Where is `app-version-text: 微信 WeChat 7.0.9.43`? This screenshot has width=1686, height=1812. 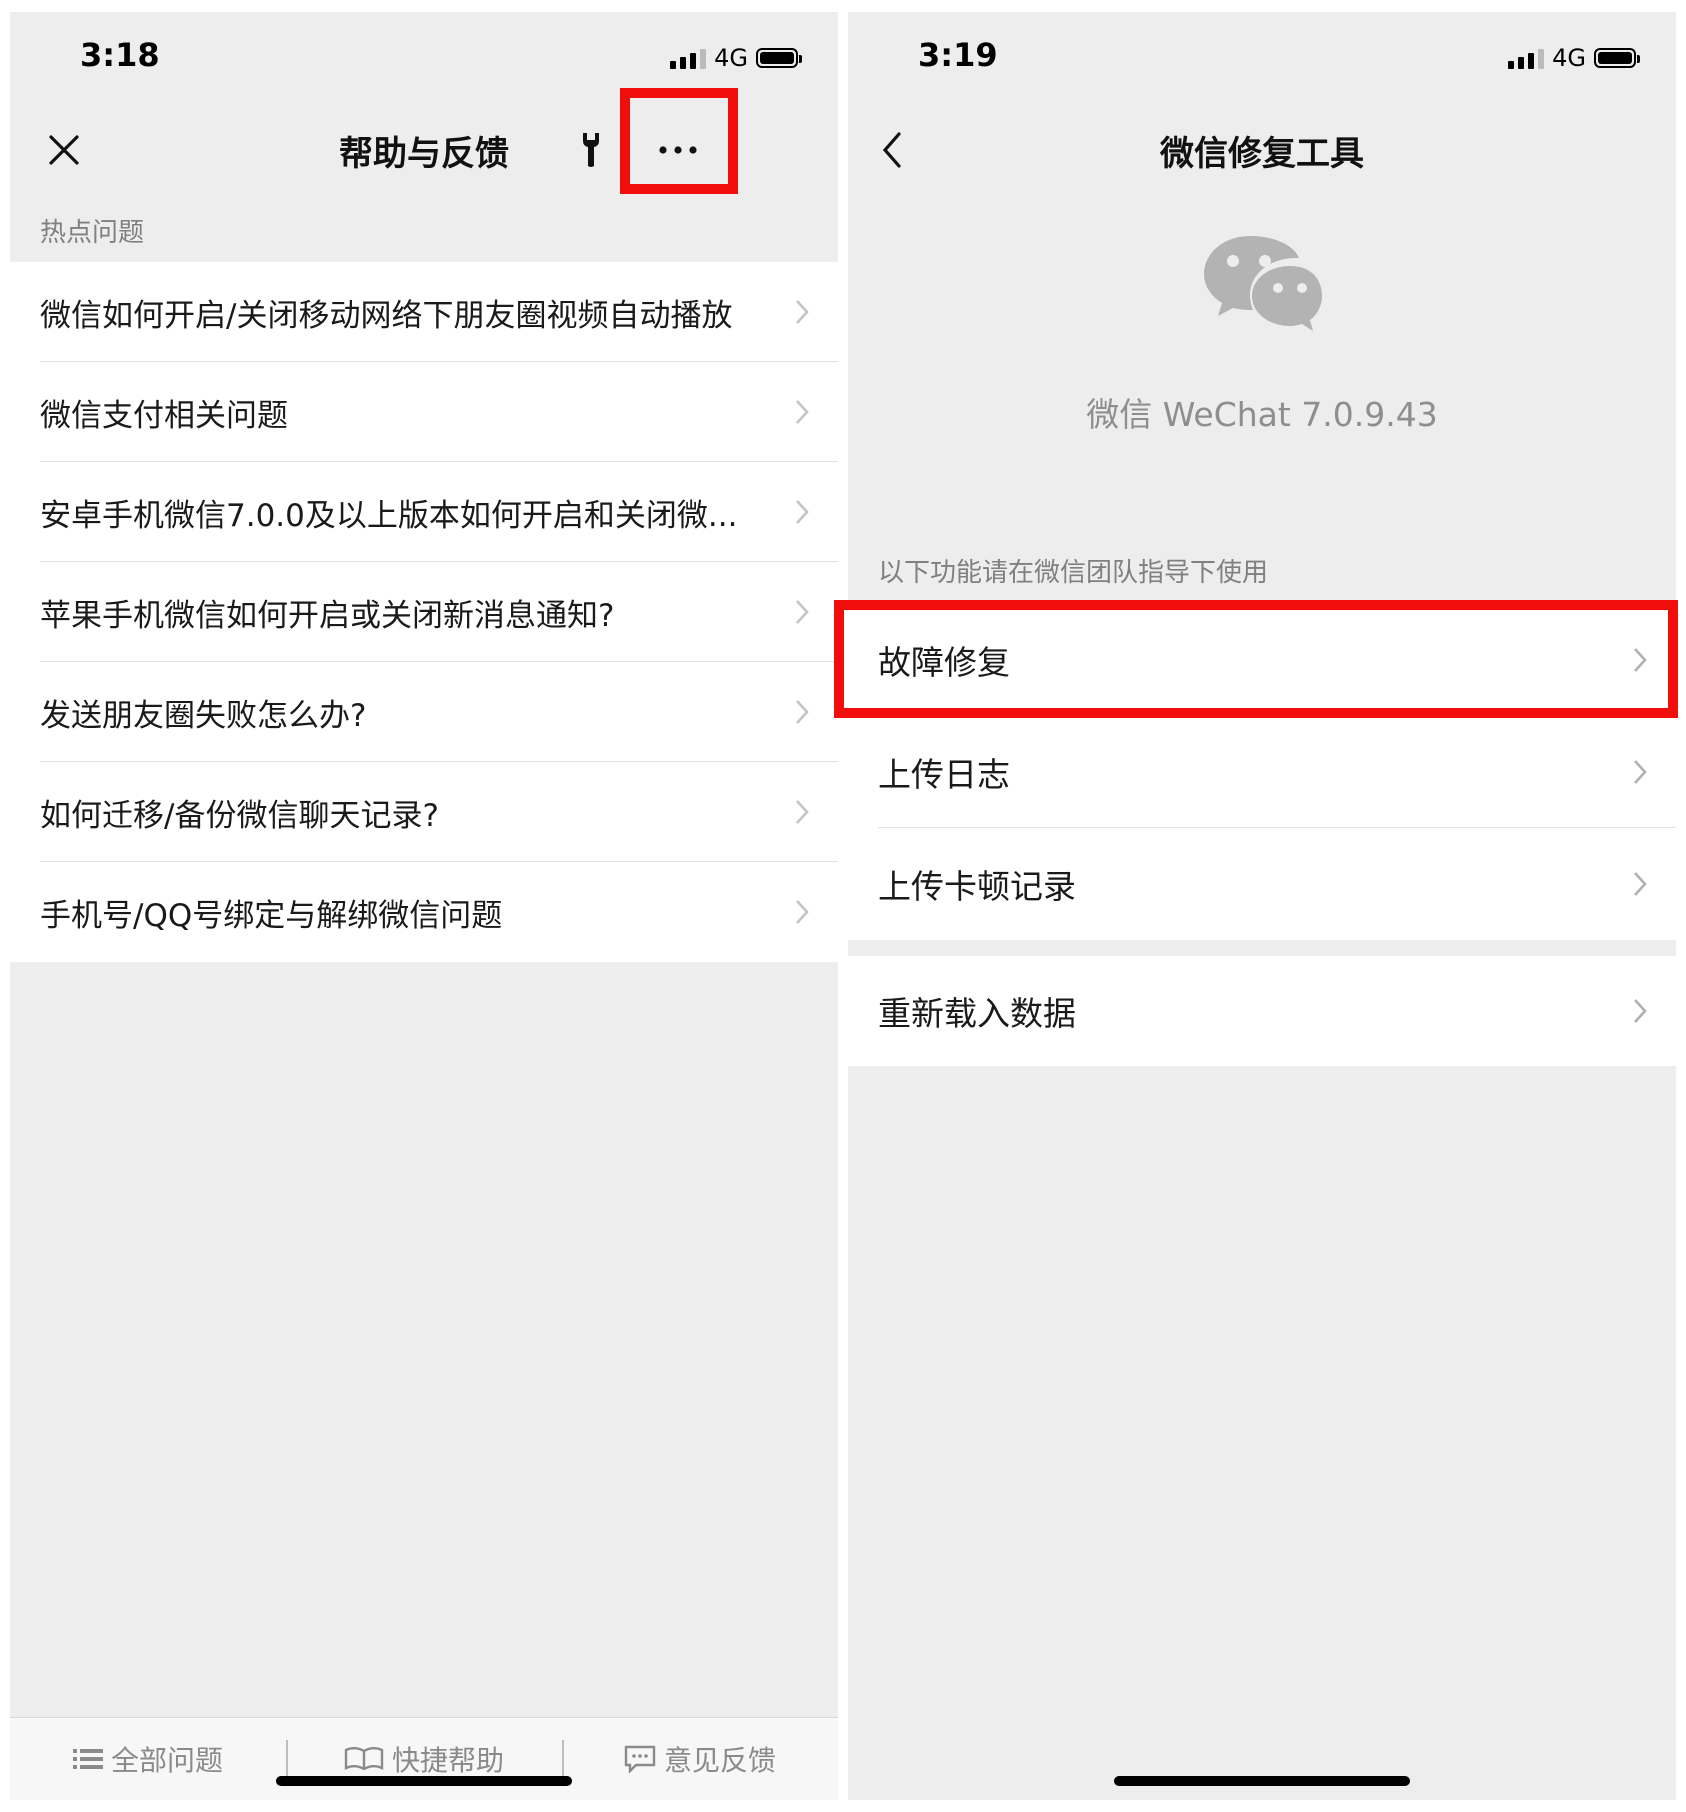
app-version-text: 微信 WeChat 7.0.9.43 is located at coordinates (1262, 414).